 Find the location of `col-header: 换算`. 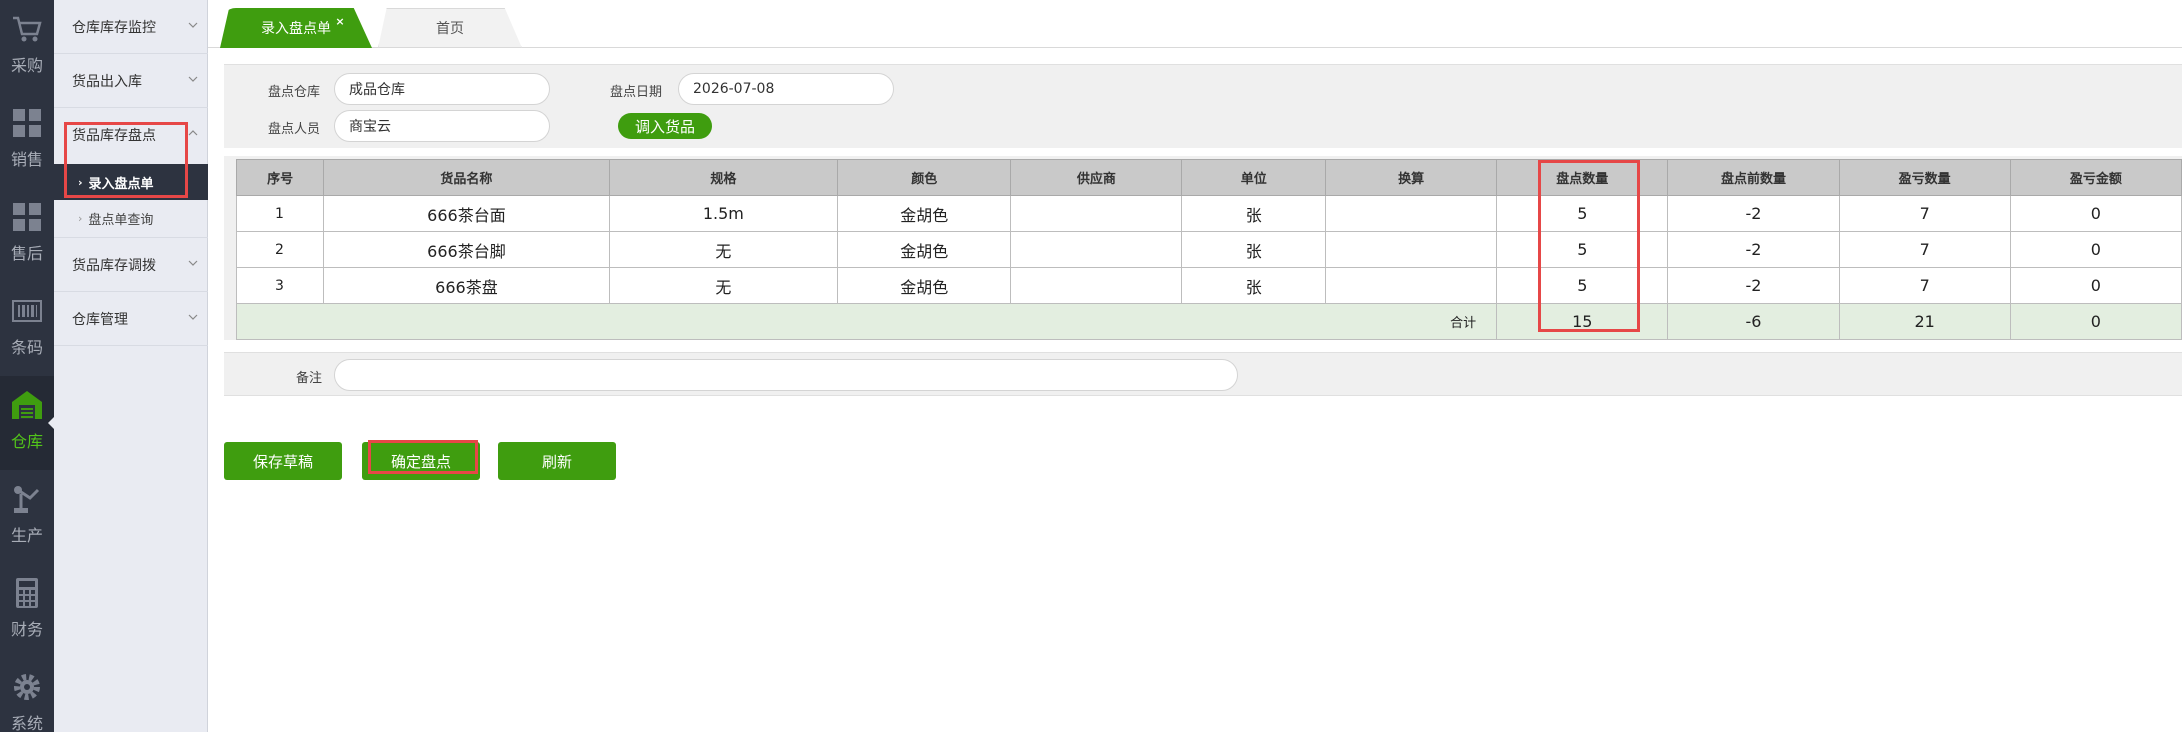

col-header: 换算 is located at coordinates (1411, 177).